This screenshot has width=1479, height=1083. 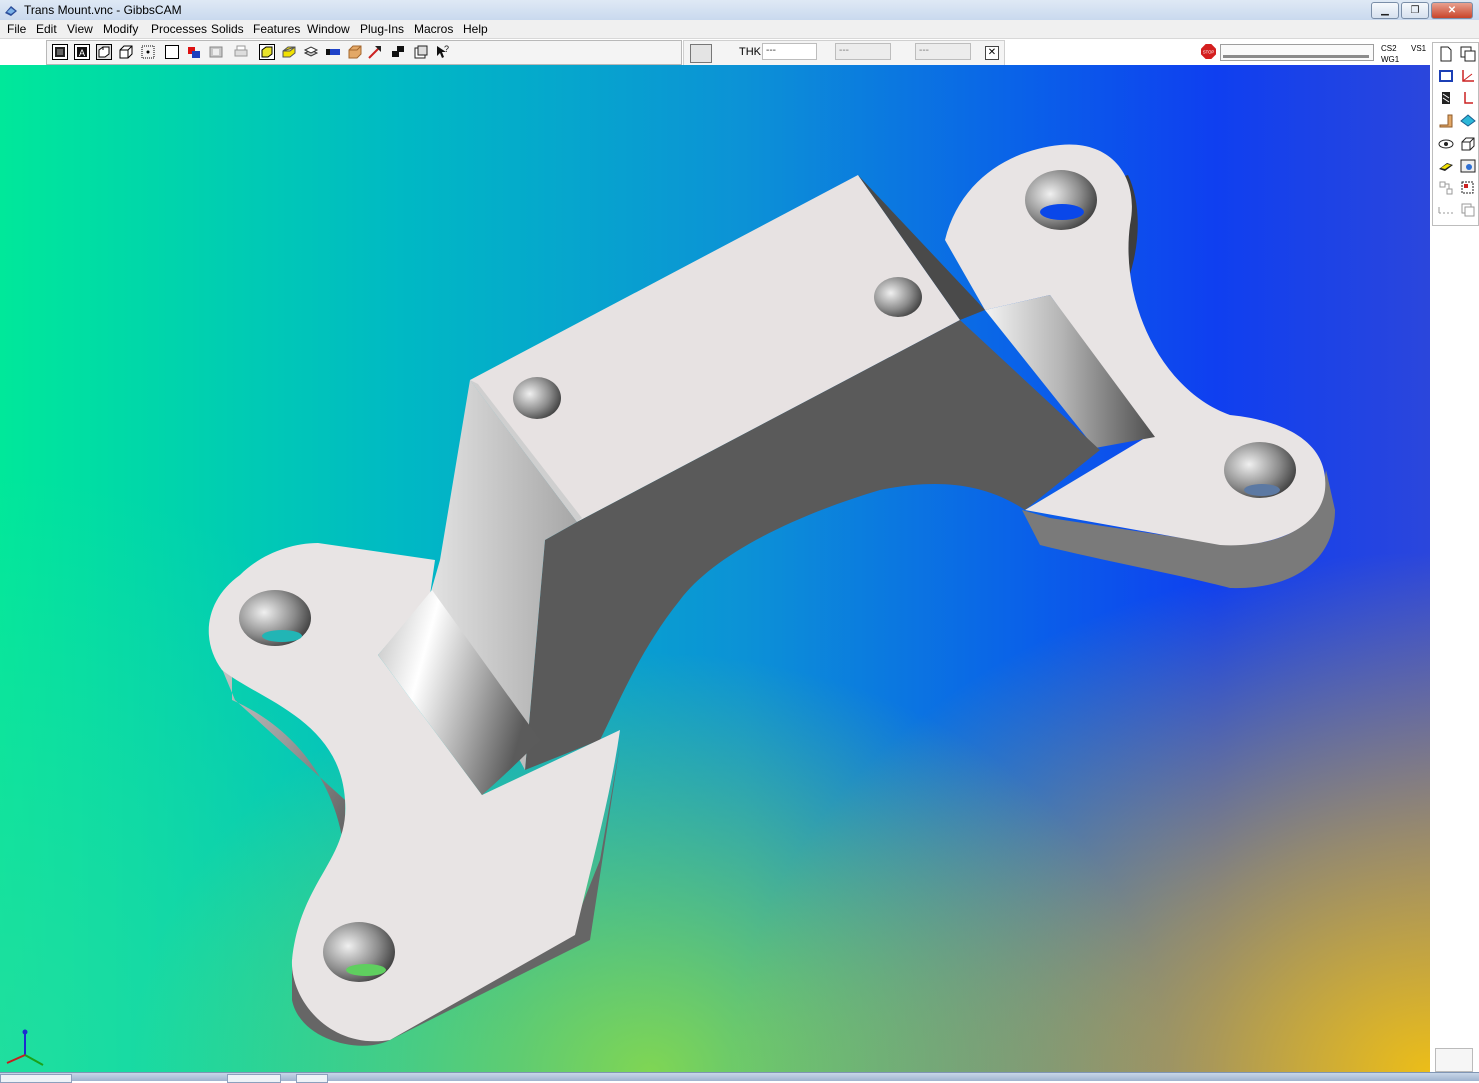 I want to click on svg-text: A, so click(x=82, y=53).